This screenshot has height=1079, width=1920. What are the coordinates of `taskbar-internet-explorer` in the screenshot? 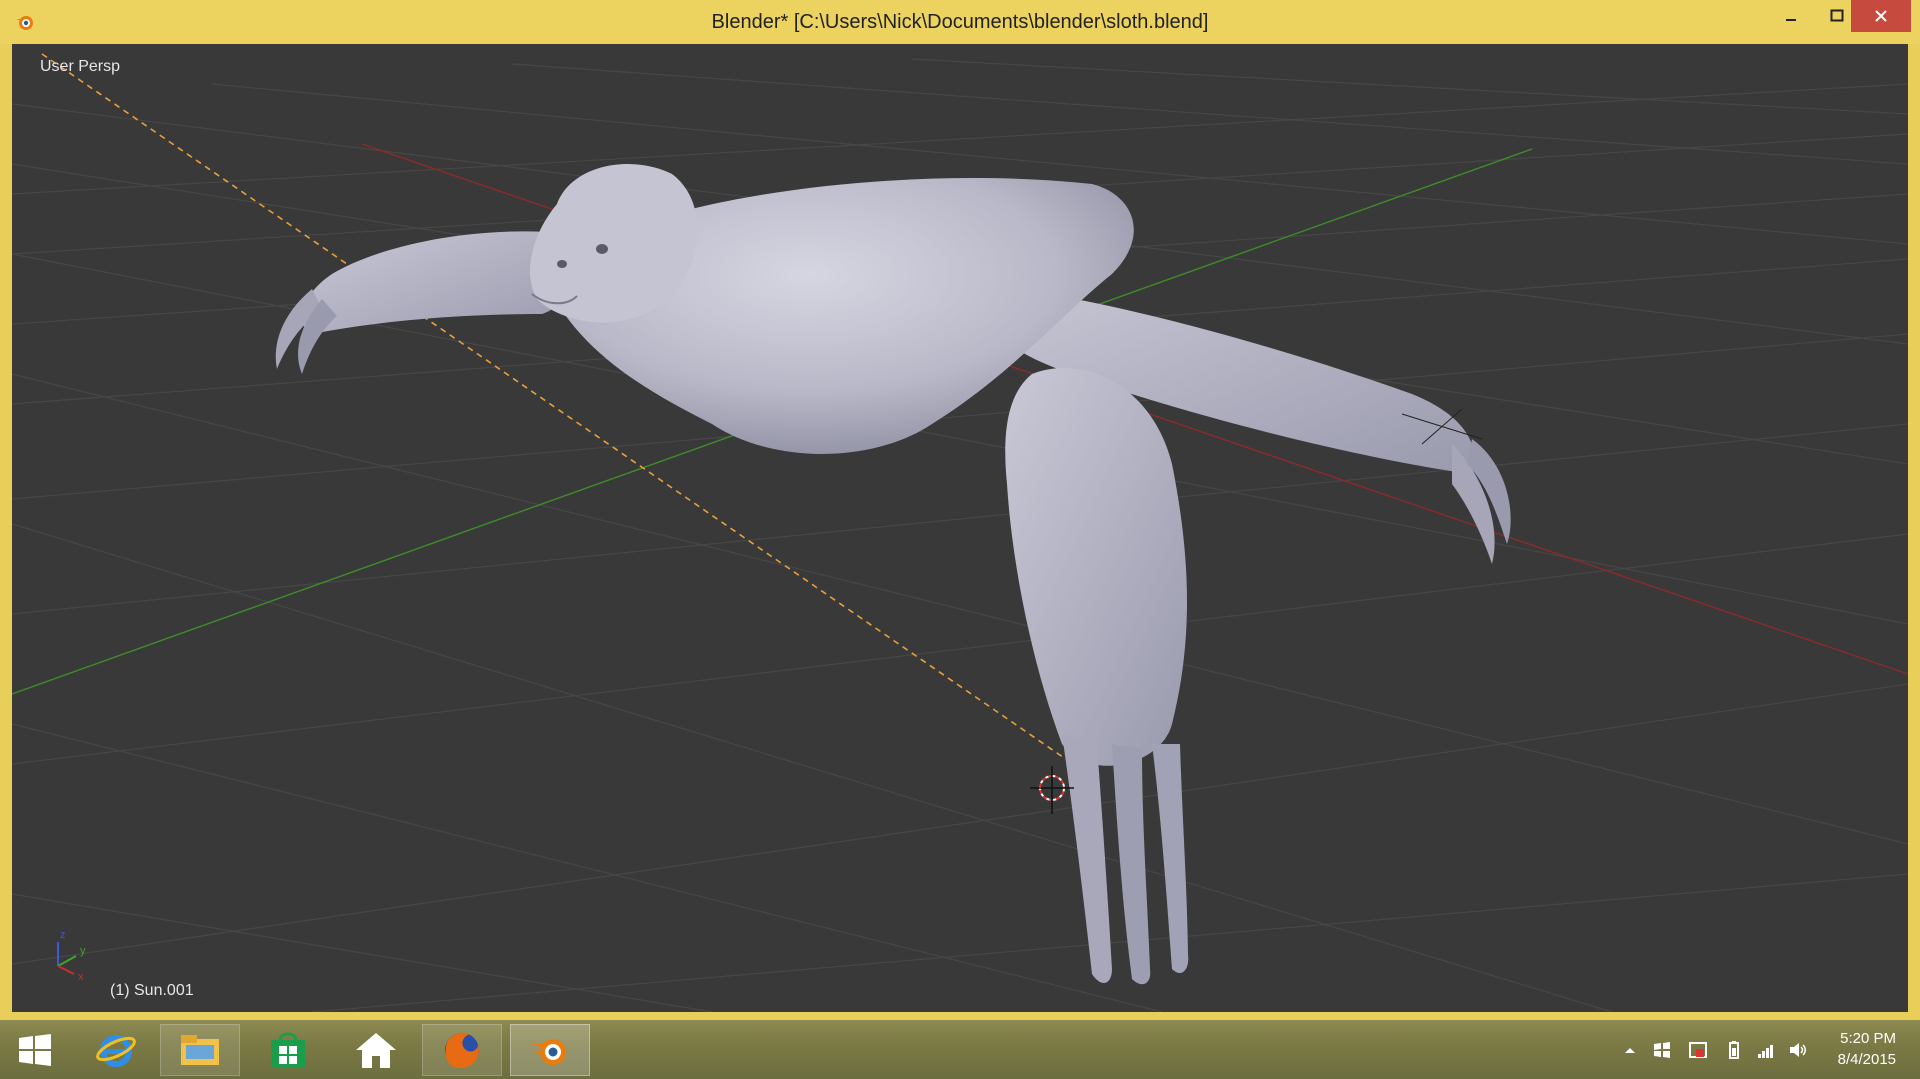 It's located at (116, 1050).